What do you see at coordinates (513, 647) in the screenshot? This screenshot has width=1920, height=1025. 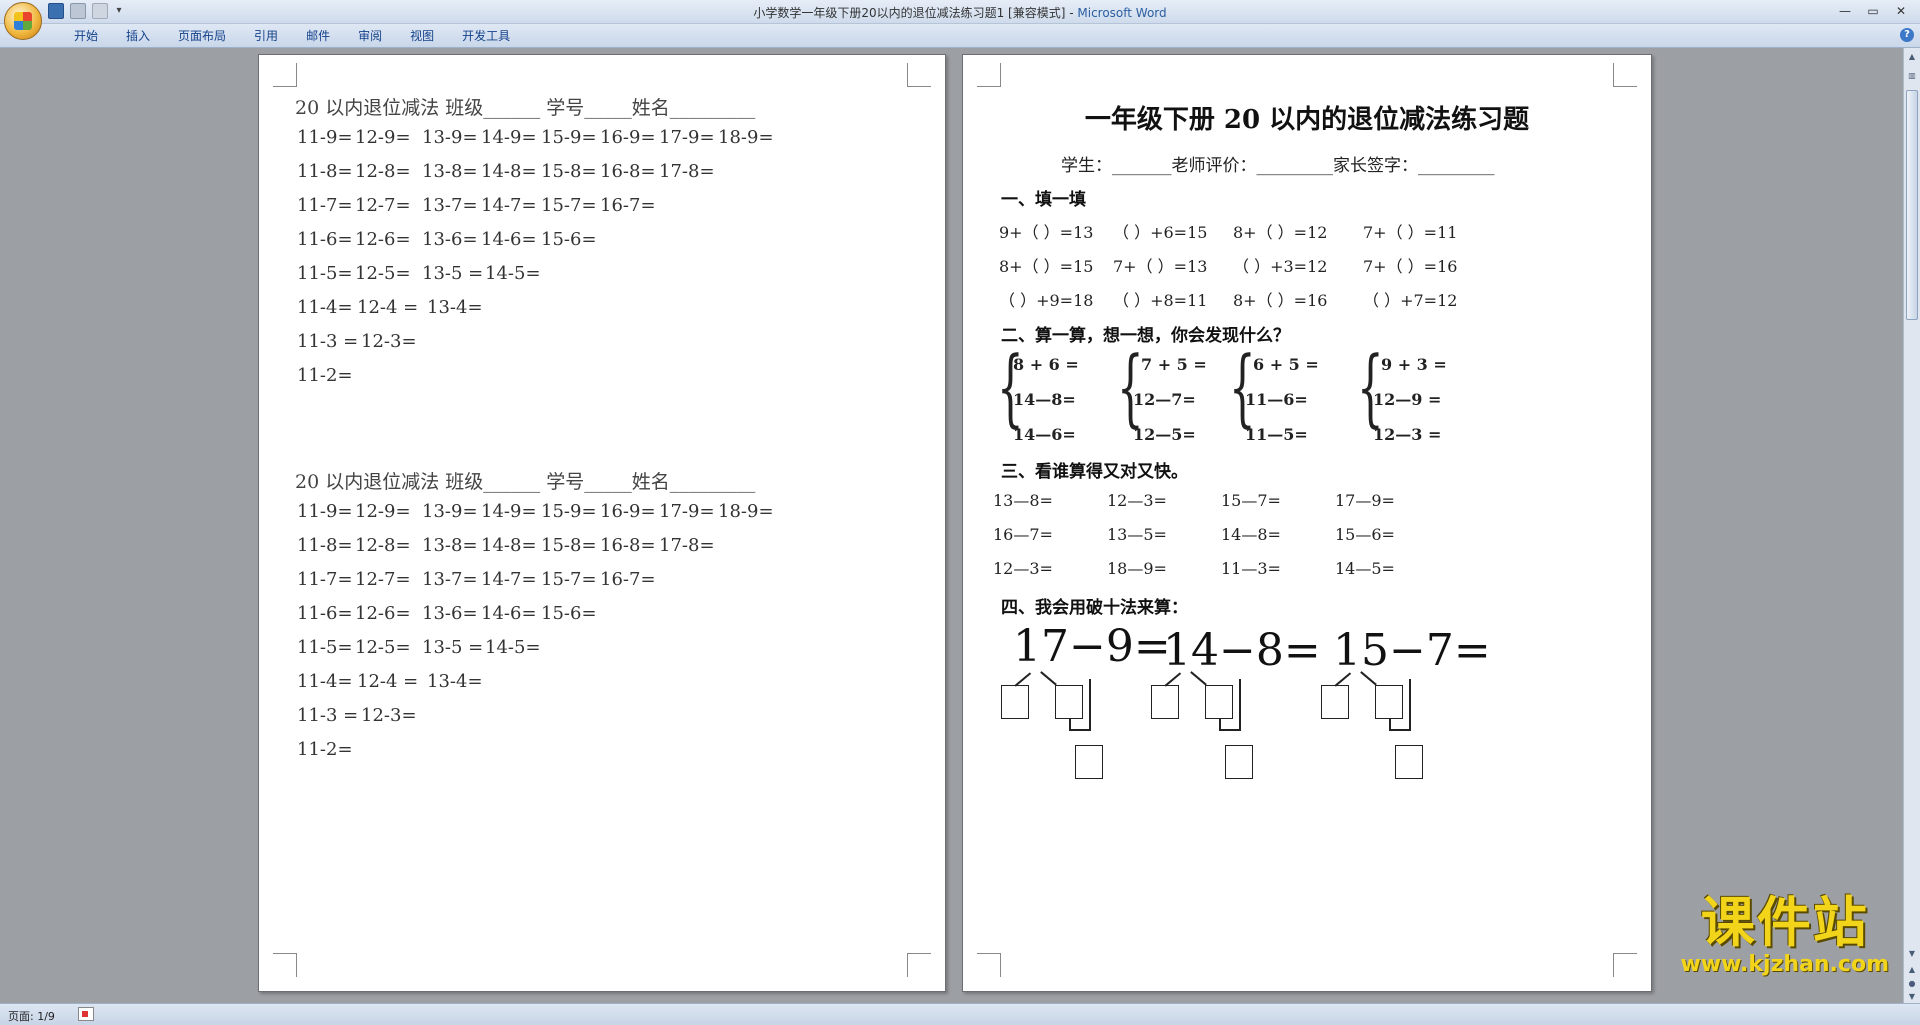 I see `problem-cell: 14-5=` at bounding box center [513, 647].